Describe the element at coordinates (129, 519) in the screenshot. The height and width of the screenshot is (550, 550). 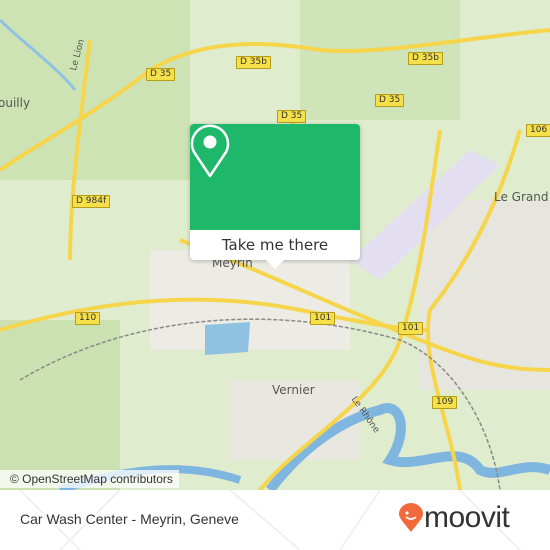
I see `place-title: Car Wash Center - Meyrin, Geneve` at that location.